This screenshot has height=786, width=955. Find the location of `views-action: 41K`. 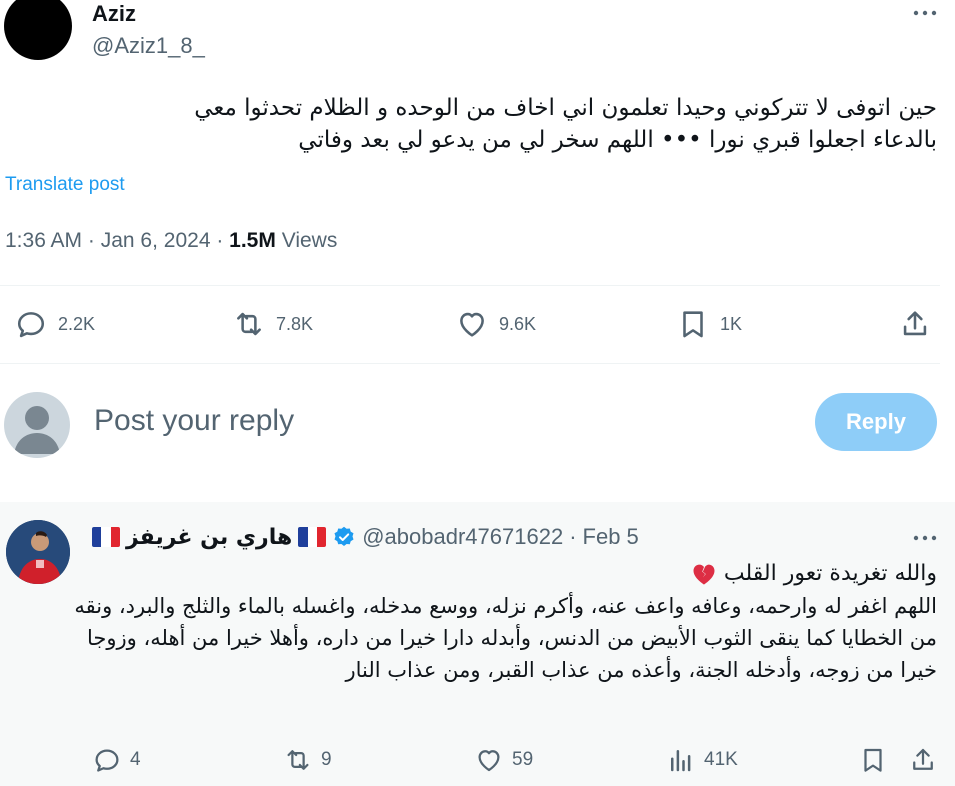

views-action: 41K is located at coordinates (702, 760).